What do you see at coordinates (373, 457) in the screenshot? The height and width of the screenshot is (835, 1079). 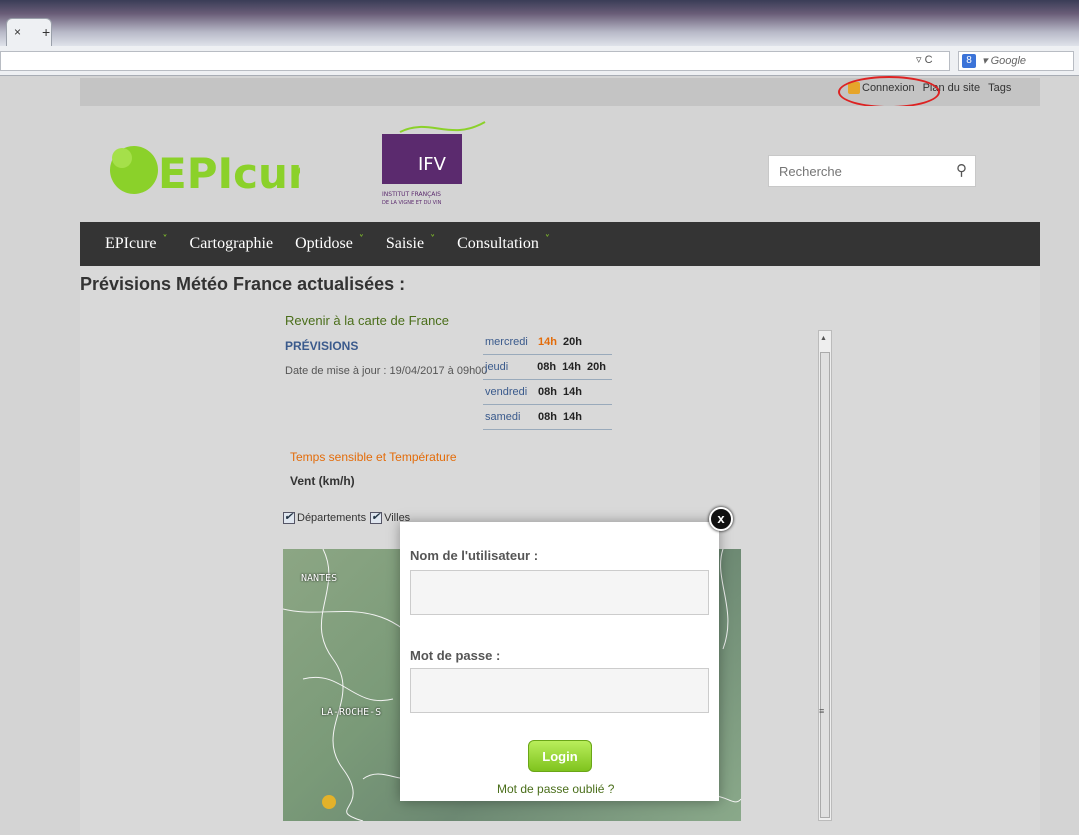 I see `temps-sensible-link: Temps sensible et Température` at bounding box center [373, 457].